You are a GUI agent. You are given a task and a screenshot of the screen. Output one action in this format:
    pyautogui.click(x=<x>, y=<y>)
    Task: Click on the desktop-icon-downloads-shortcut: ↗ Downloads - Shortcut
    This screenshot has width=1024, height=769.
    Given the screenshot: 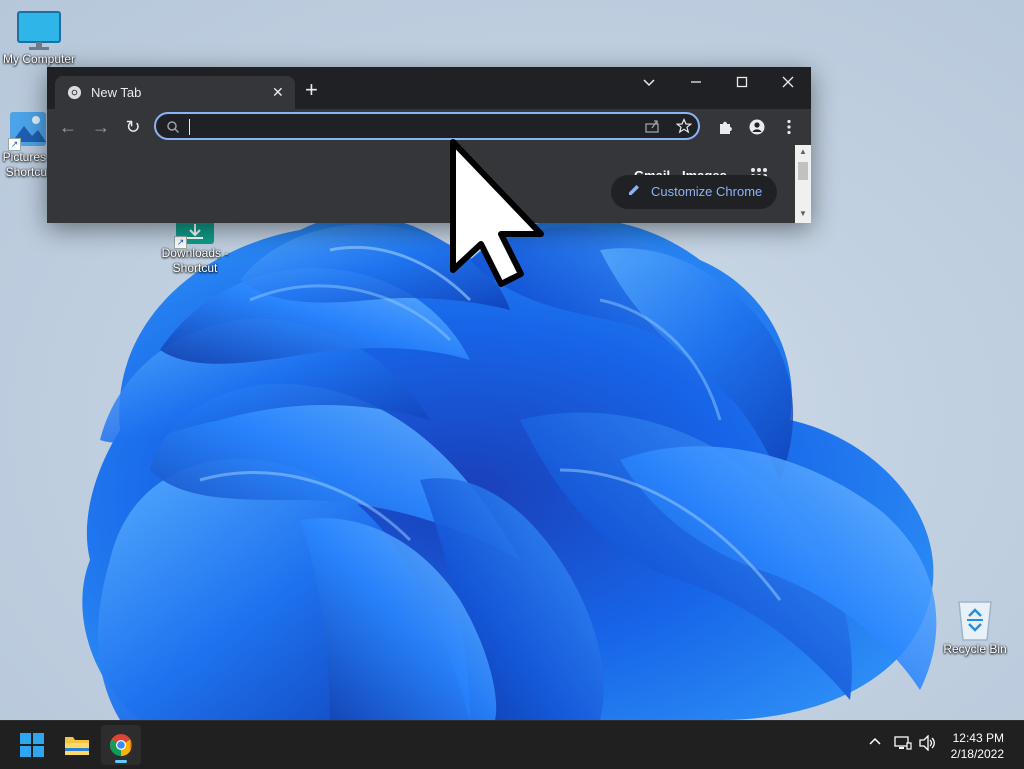 What is the action you would take?
    pyautogui.click(x=195, y=248)
    